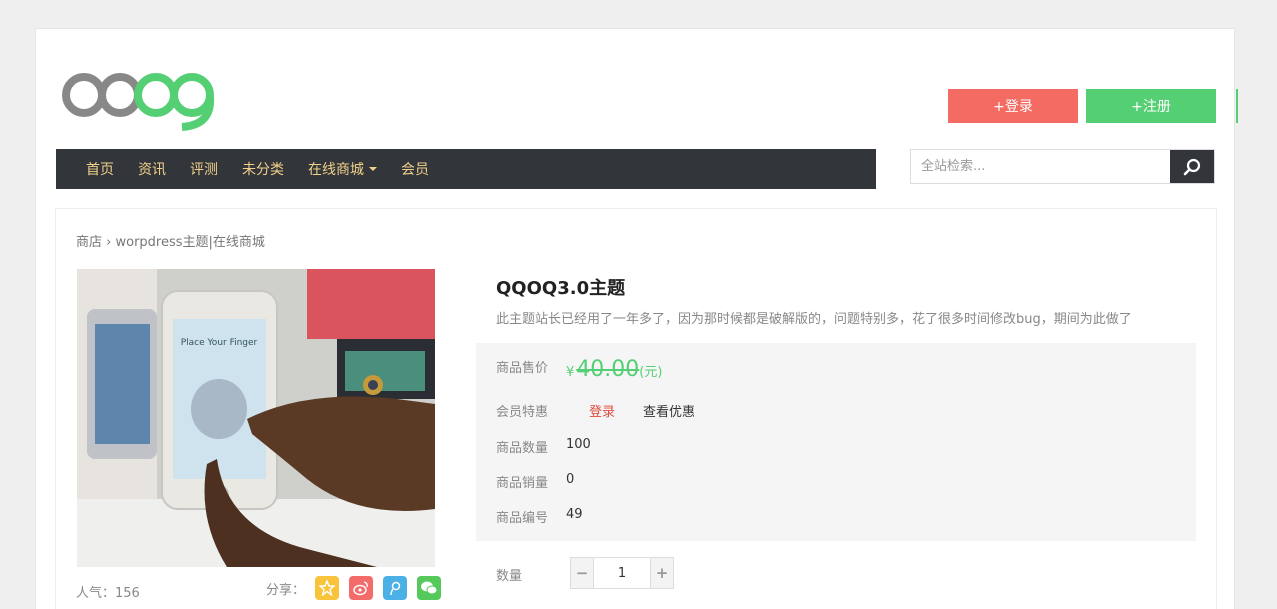 The image size is (1277, 609). I want to click on breadcrumb: 商店 › worpdress主题|在线商城, so click(170, 240).